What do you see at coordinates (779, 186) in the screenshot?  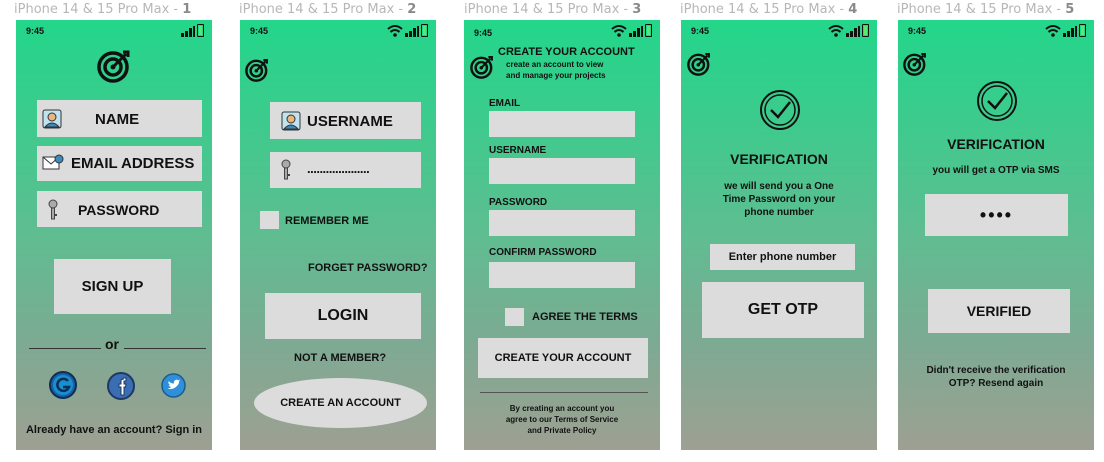 I see `description-line-1: we will send you a One` at bounding box center [779, 186].